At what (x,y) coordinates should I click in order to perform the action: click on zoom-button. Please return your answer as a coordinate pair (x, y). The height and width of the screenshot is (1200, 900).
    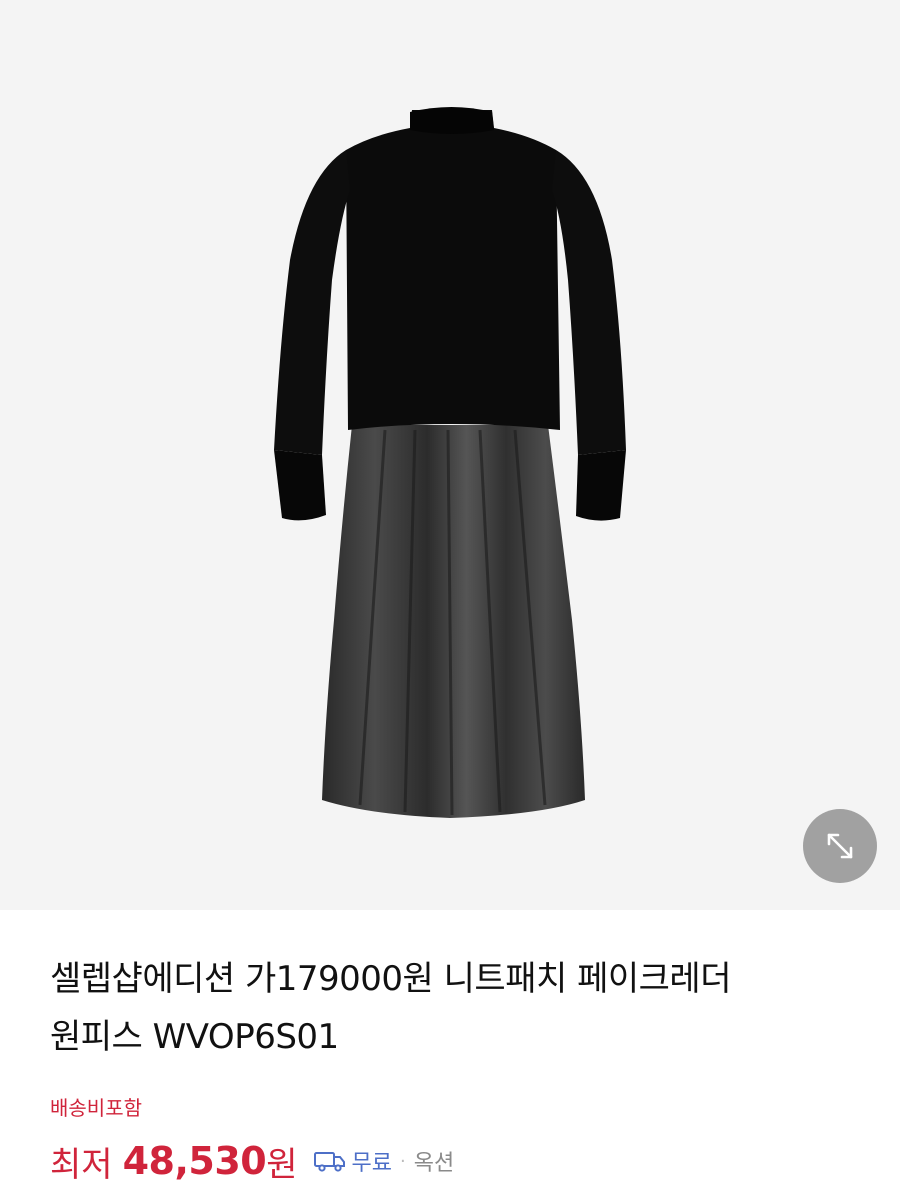
    Looking at the image, I should click on (840, 846).